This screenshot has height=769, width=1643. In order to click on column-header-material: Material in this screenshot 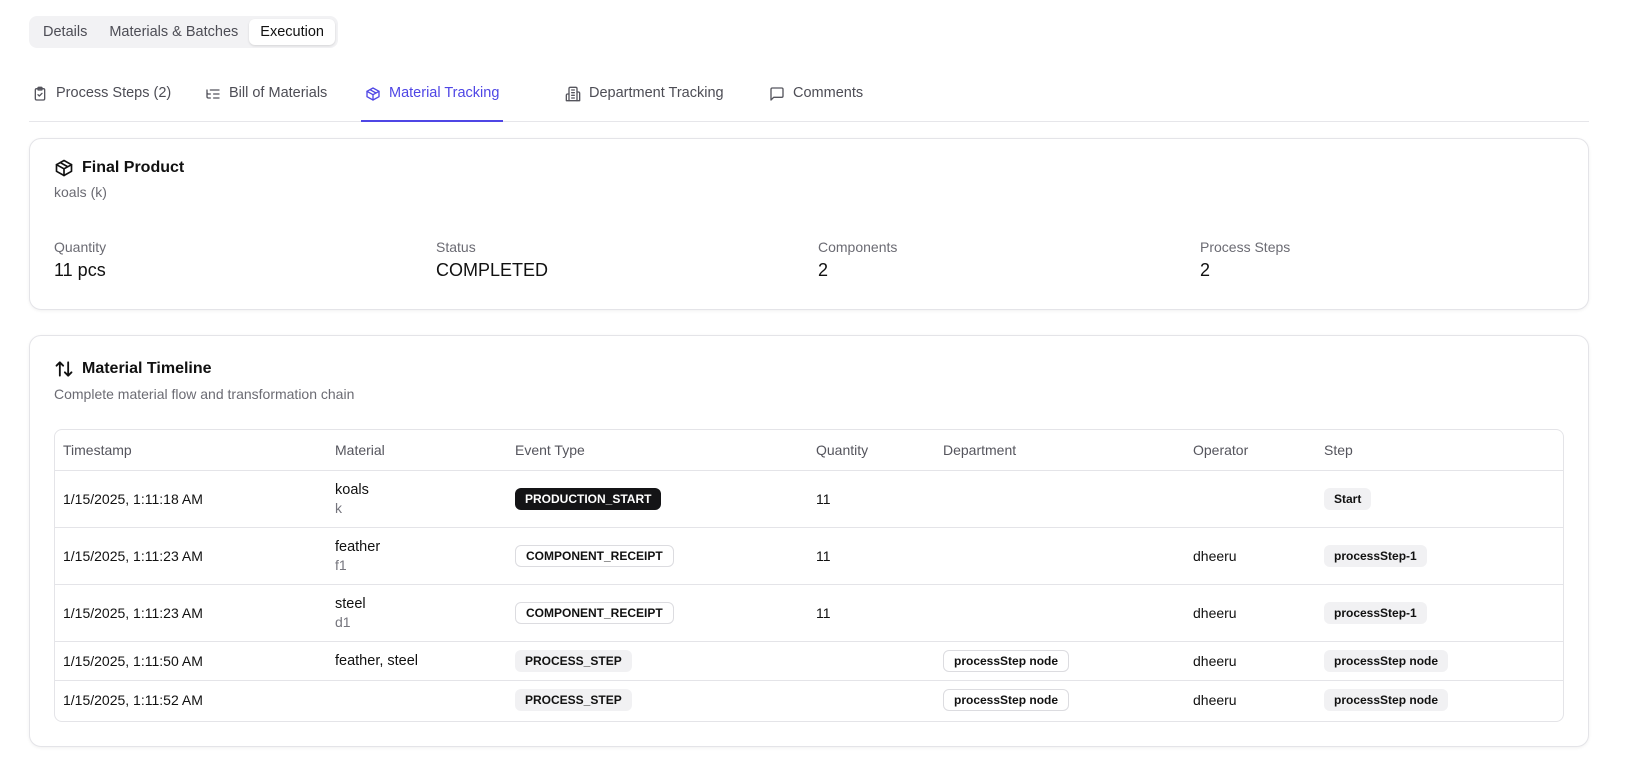, I will do `click(417, 450)`.